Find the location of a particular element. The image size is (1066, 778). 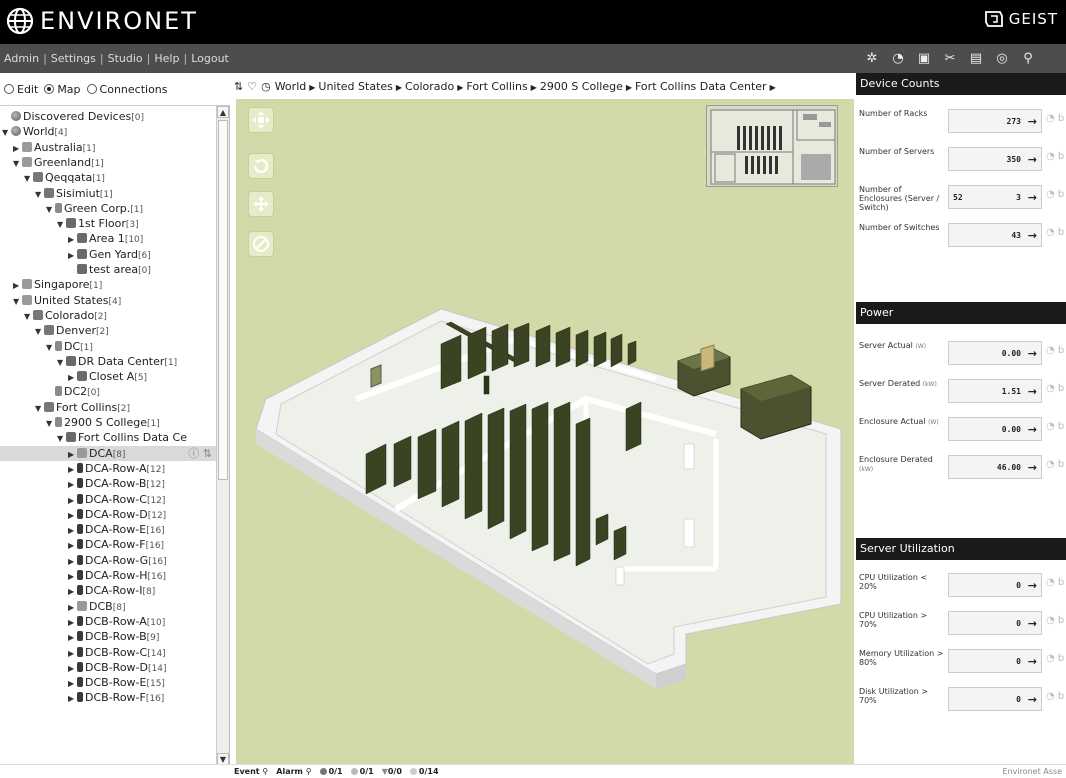

history-icon: ◷ is located at coordinates (266, 86).